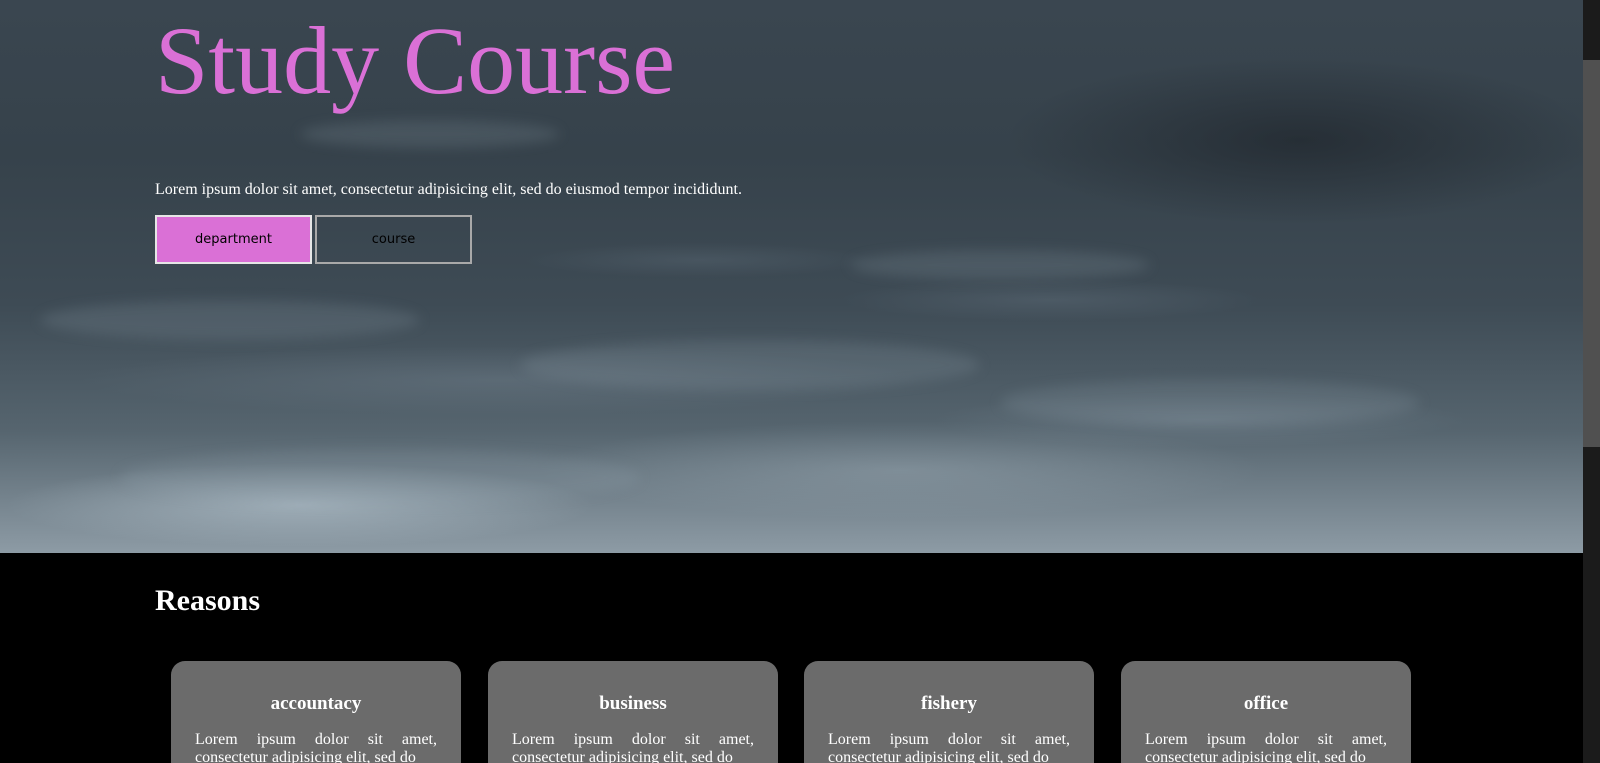 The width and height of the screenshot is (1600, 763). What do you see at coordinates (633, 703) in the screenshot?
I see `reason-card-title: business` at bounding box center [633, 703].